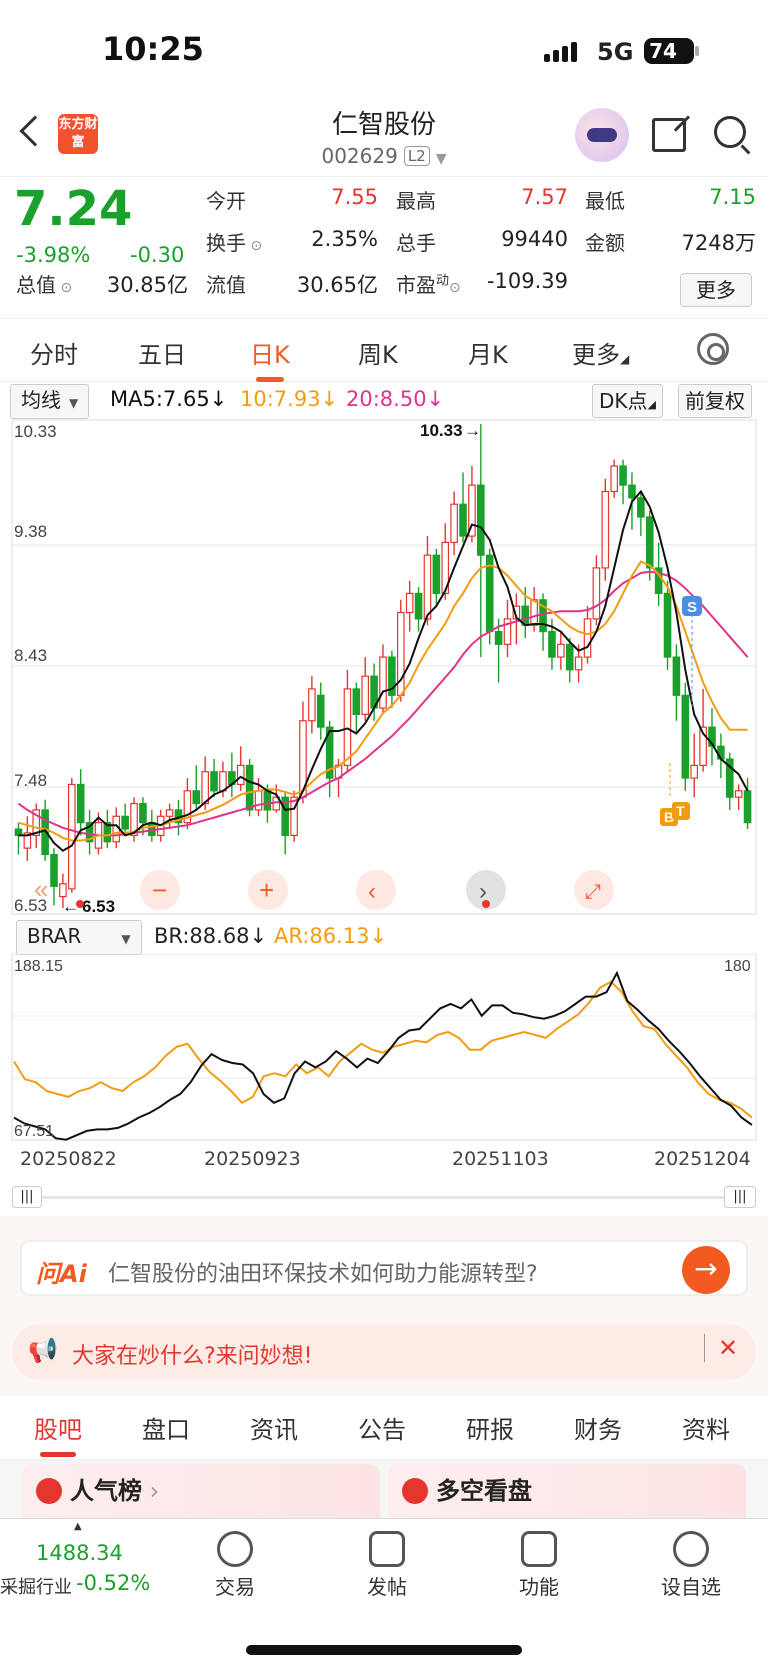  I want to click on tab-post: 发帖, so click(387, 1565).